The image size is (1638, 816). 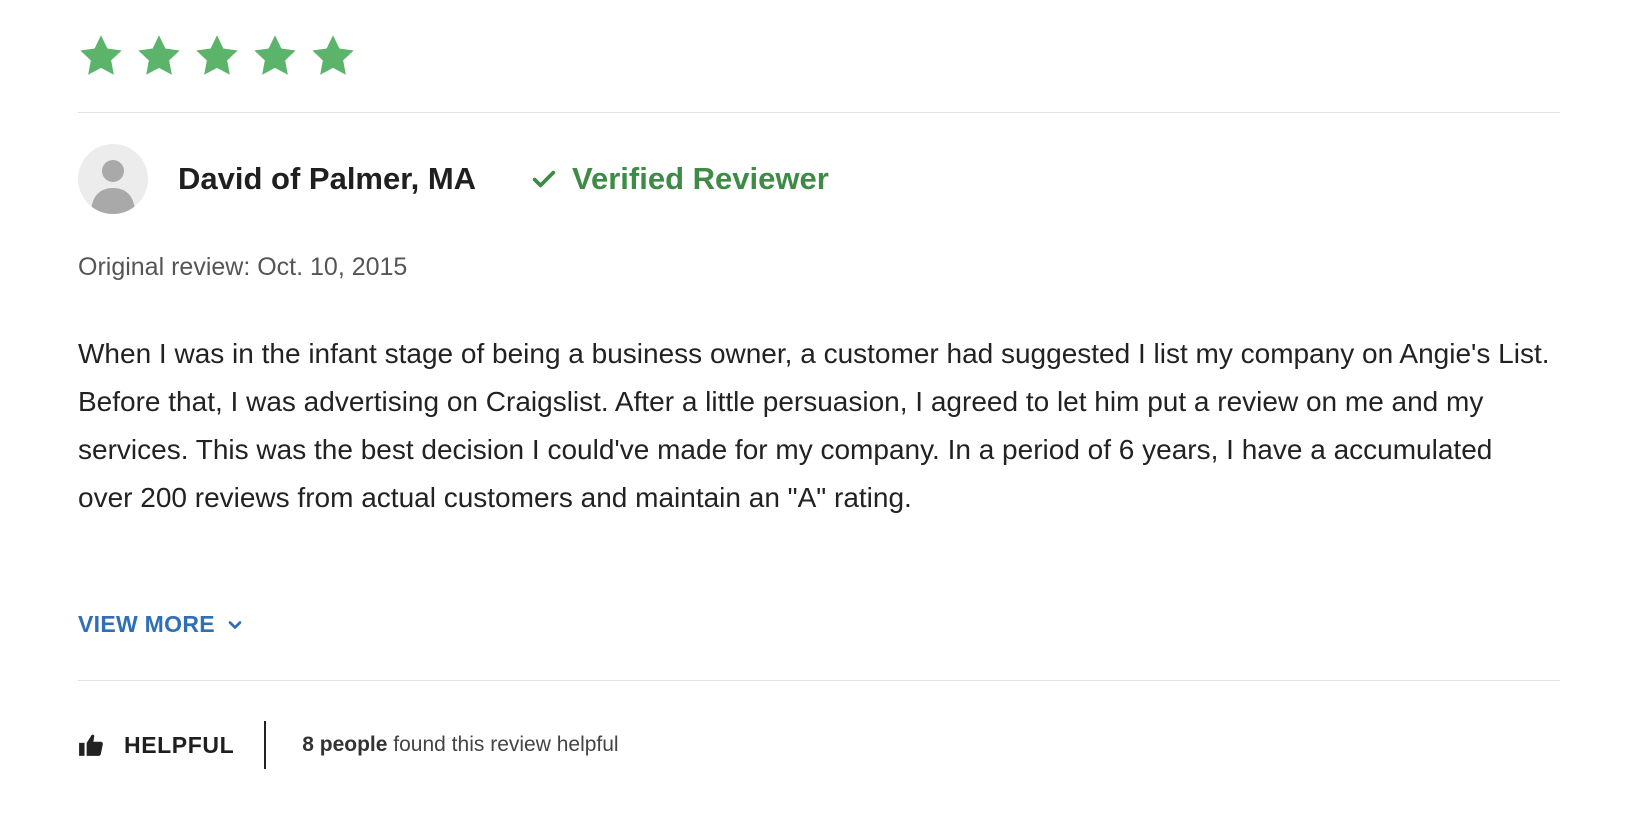 I want to click on verified-label: Verified Reviewer, so click(x=700, y=178).